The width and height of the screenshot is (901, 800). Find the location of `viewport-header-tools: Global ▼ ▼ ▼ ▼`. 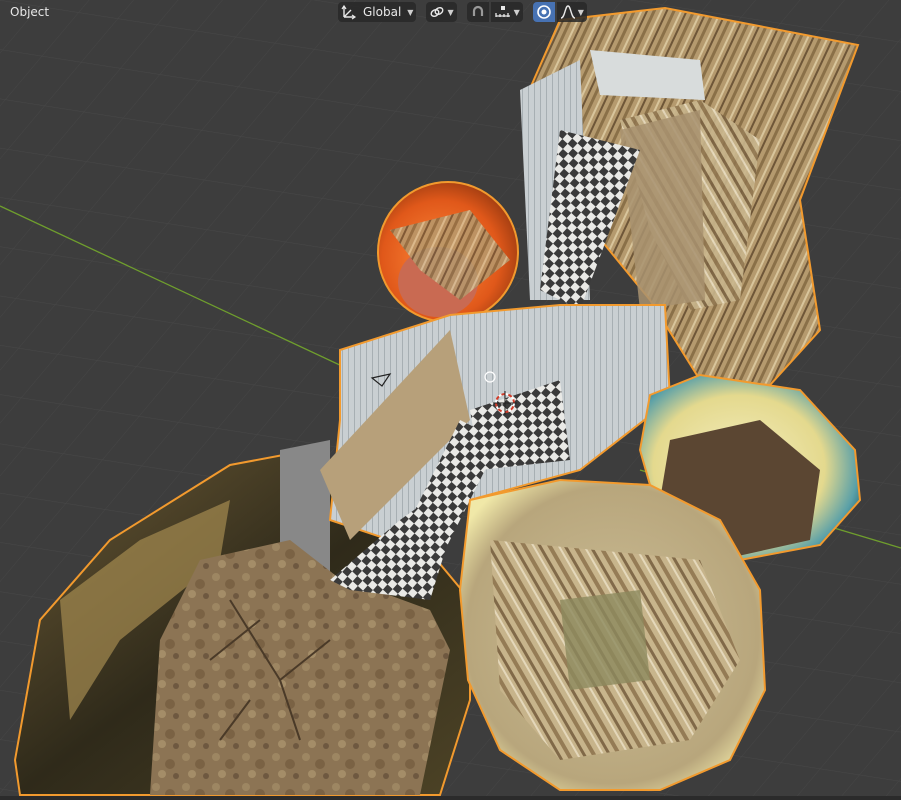

viewport-header-tools: Global ▼ ▼ ▼ ▼ is located at coordinates (462, 12).